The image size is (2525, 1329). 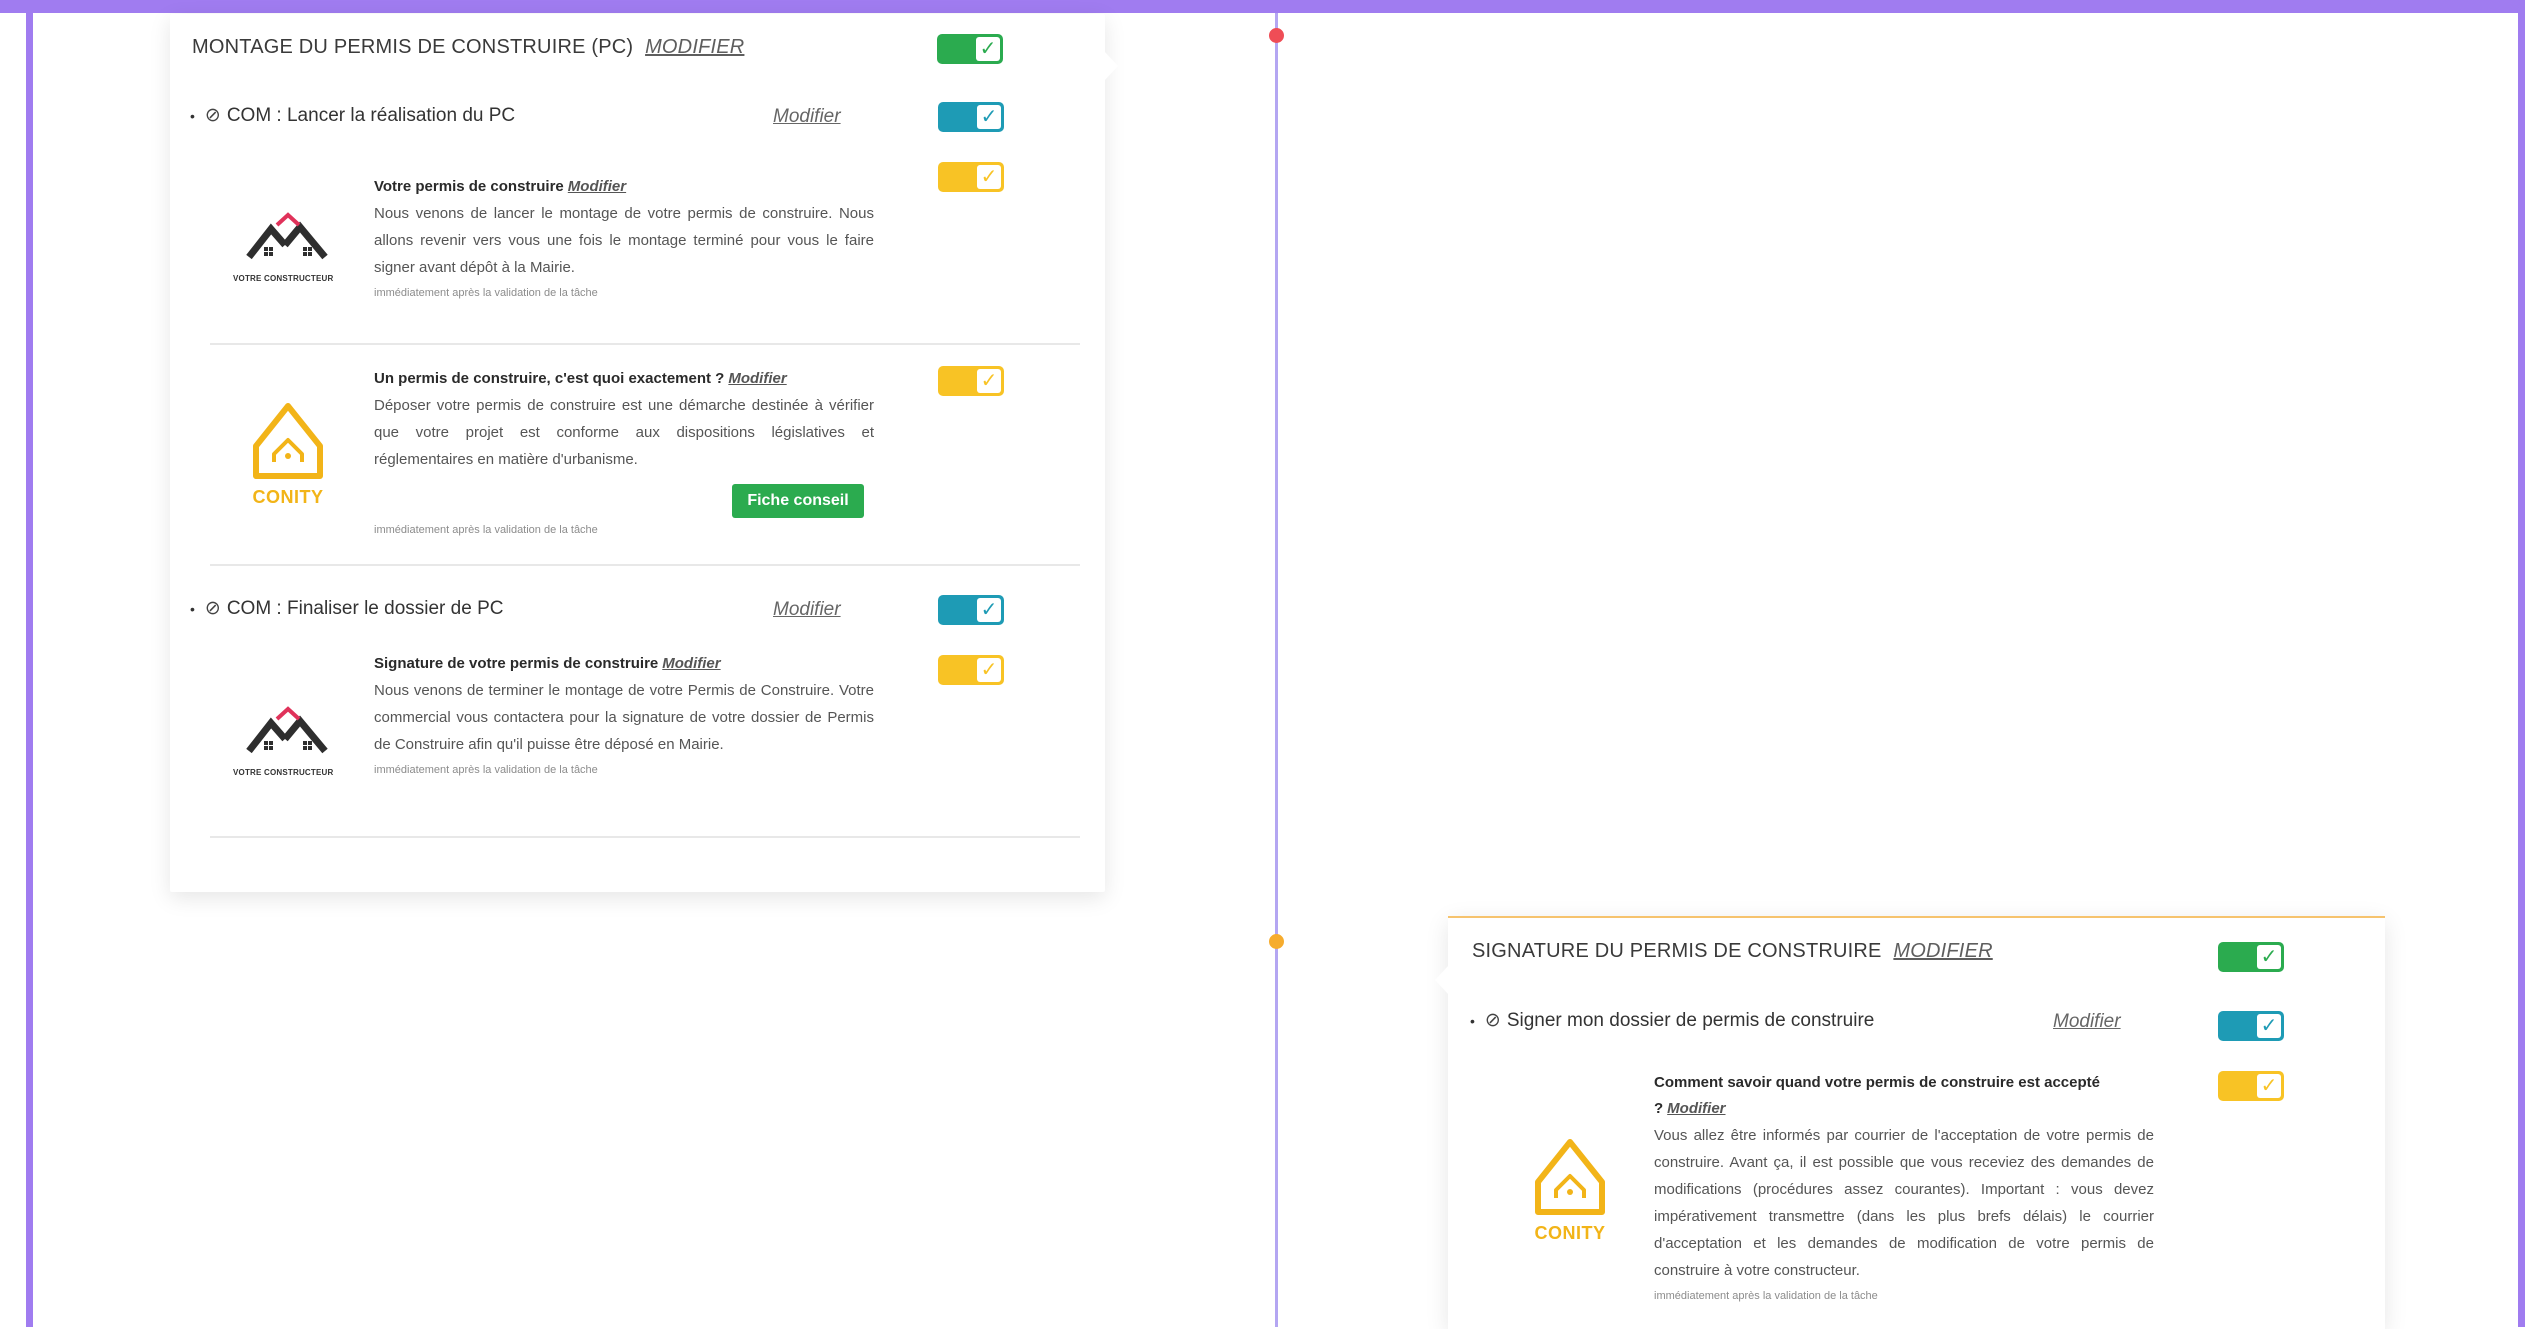 What do you see at coordinates (413, 47) in the screenshot?
I see `section-title-text: MONTAGE DU PERMIS DE CONSTRUIRE (PC)` at bounding box center [413, 47].